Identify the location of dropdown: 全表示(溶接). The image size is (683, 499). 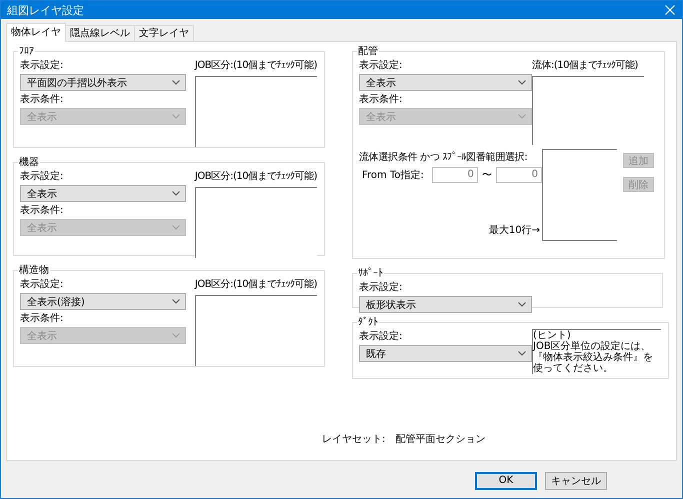
(103, 301).